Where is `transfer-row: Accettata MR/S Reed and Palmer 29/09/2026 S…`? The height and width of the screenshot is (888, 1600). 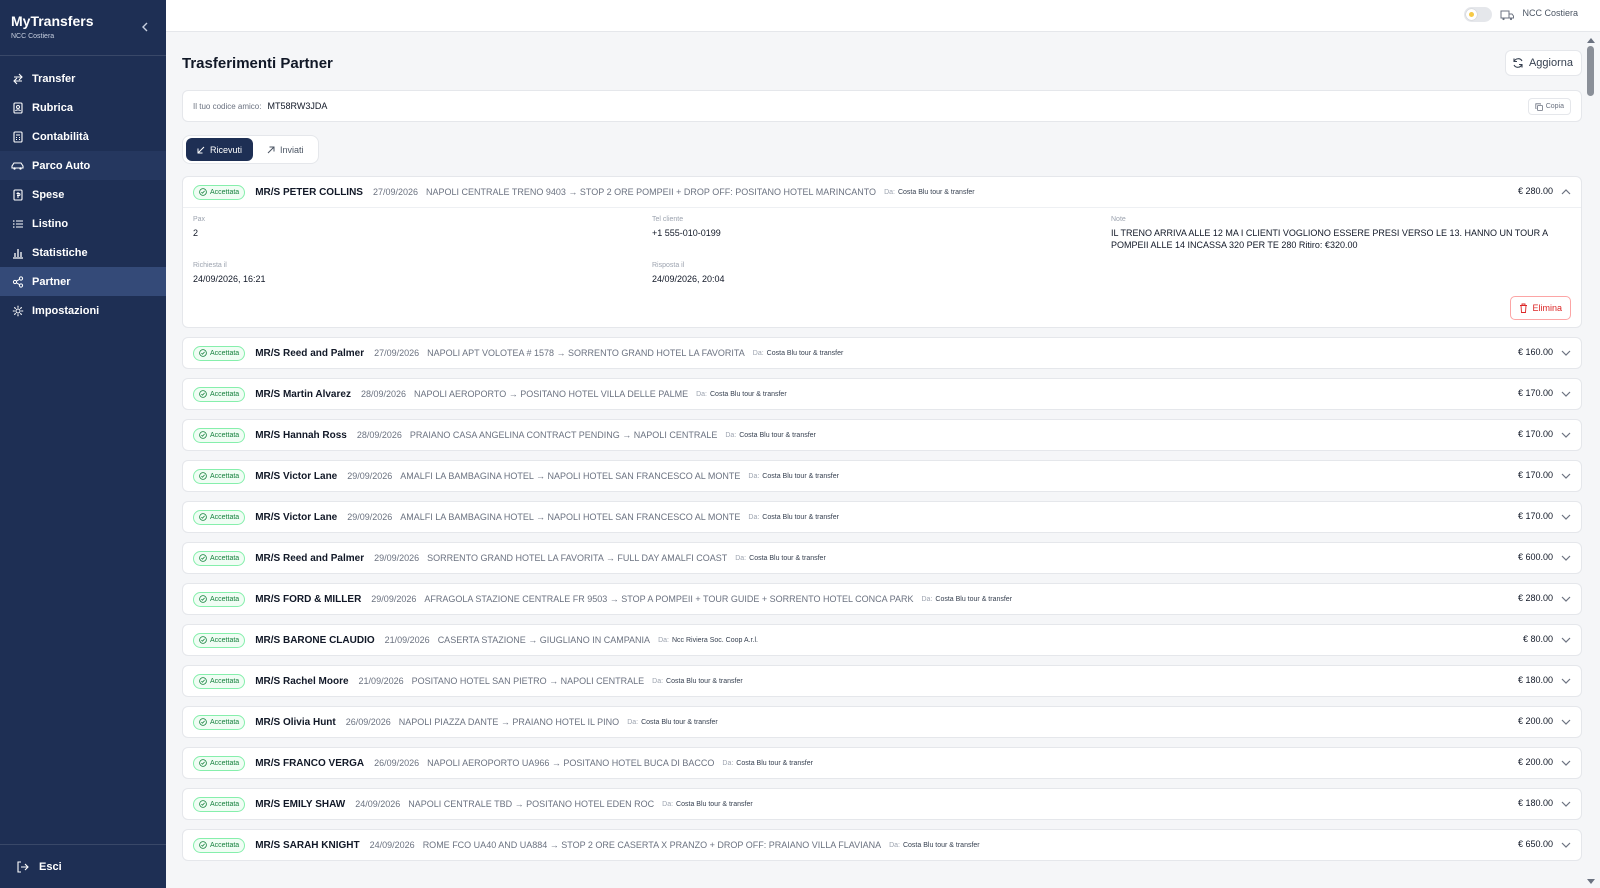
transfer-row: Accettata MR/S Reed and Palmer 29/09/2026 S… is located at coordinates (882, 558).